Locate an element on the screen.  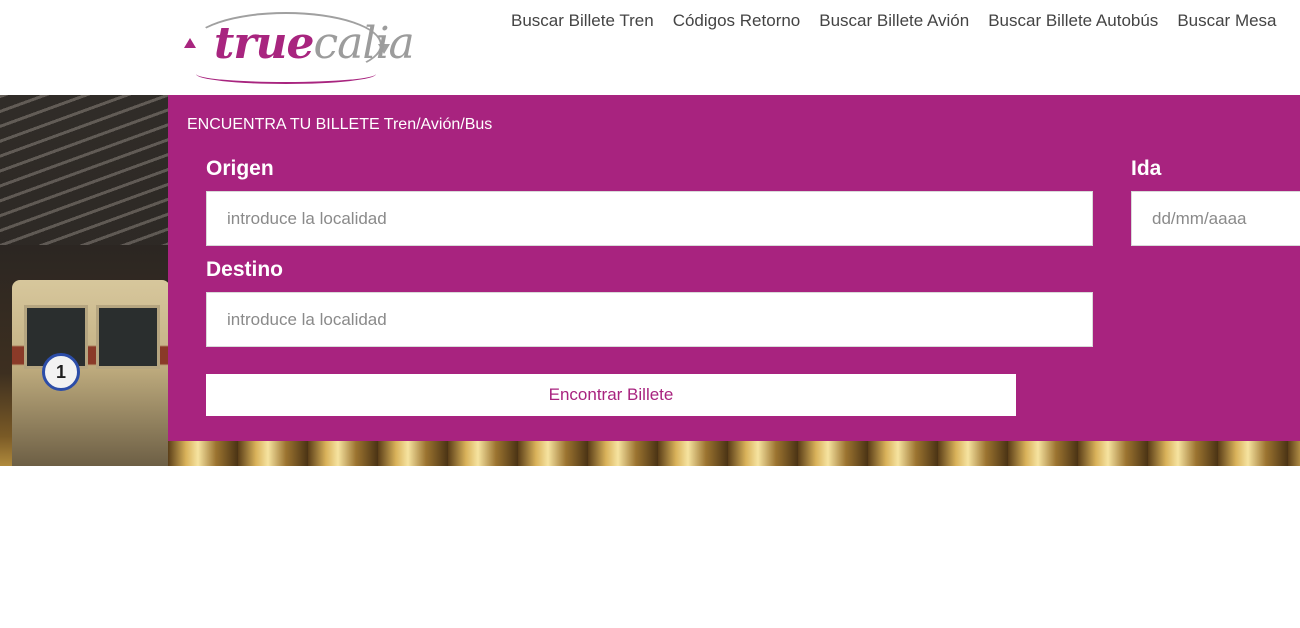
logo-text-calia: calia is located at coordinates (364, 43).